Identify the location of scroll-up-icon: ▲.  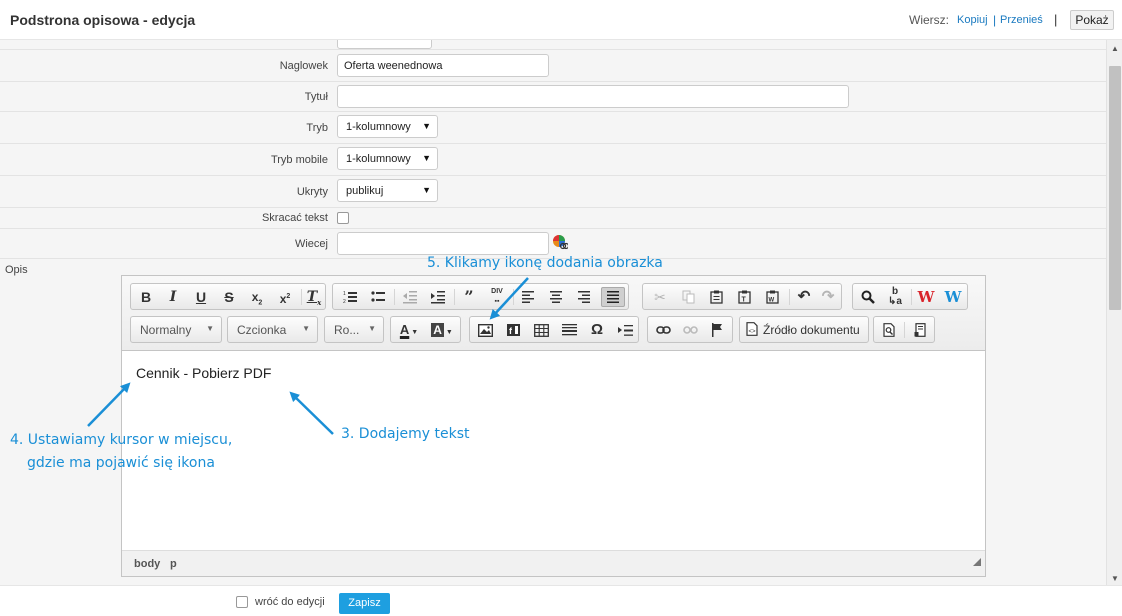
(1115, 48).